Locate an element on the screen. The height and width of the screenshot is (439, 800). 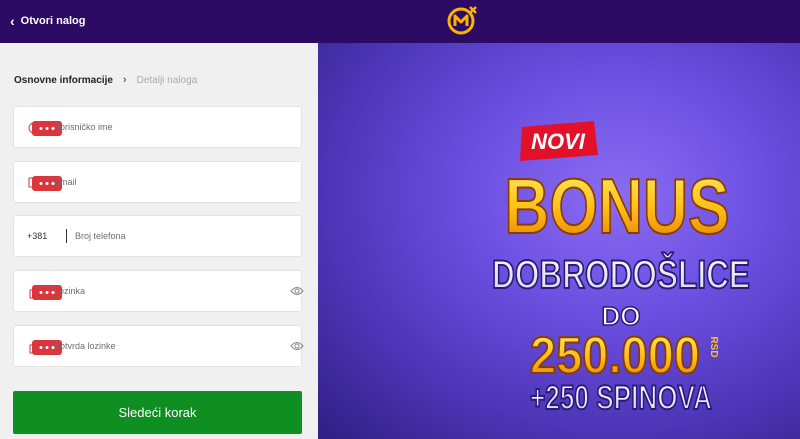
back-label: Otvori nalog is located at coordinates (53, 21).